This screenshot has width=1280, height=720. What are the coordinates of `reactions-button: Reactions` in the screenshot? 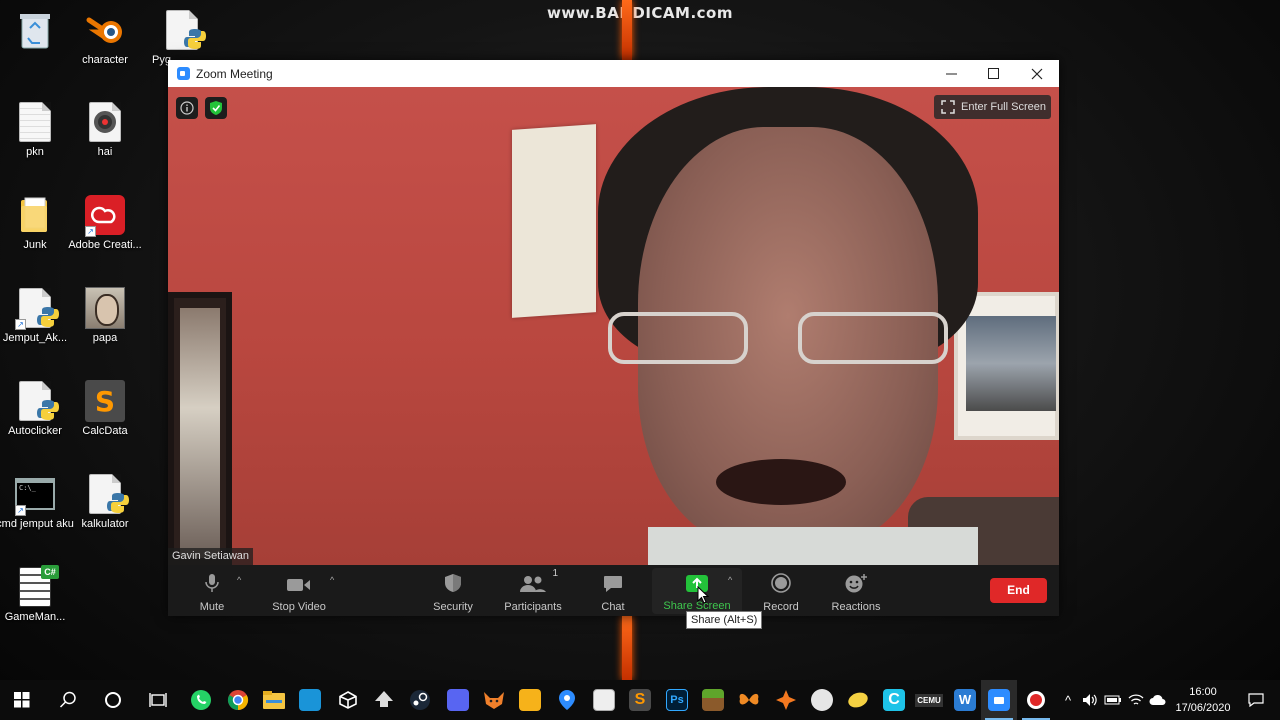 It's located at (856, 592).